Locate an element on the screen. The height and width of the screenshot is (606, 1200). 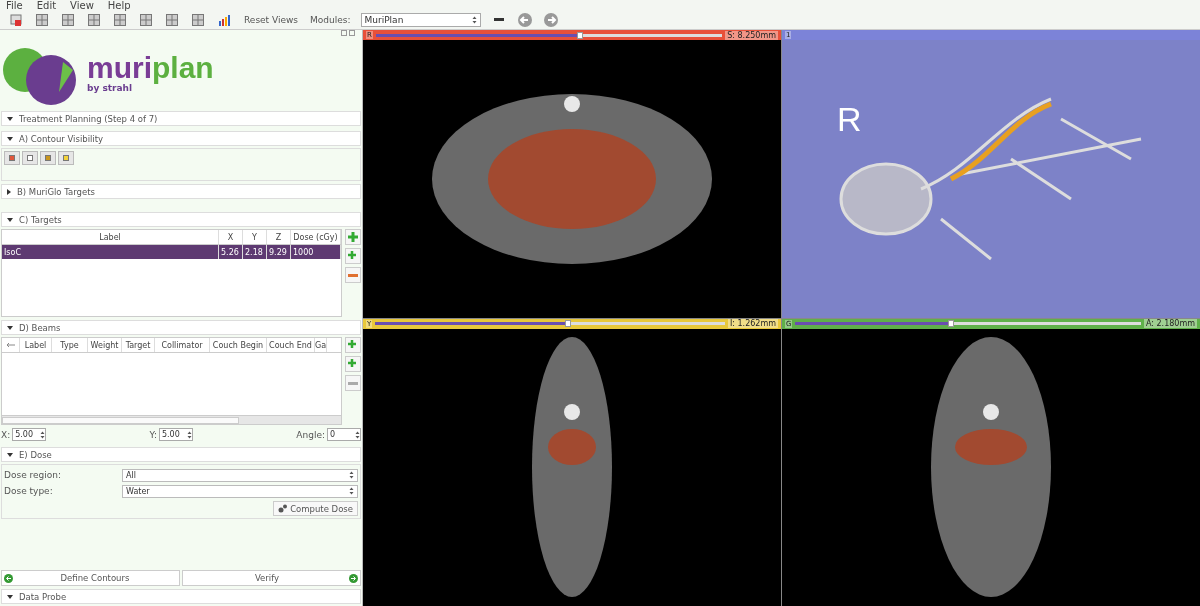
section-header: B) MuriGlo Targets is located at coordinates (181, 191).